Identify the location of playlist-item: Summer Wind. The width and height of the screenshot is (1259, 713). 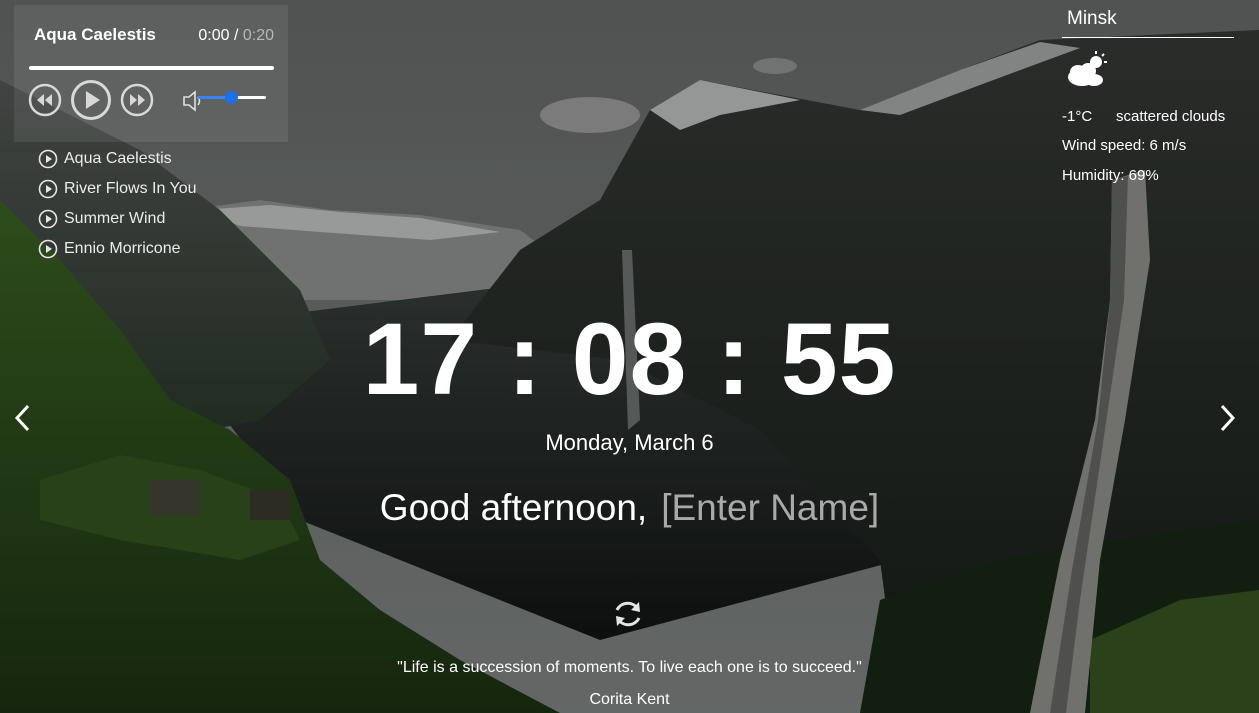
(117, 219).